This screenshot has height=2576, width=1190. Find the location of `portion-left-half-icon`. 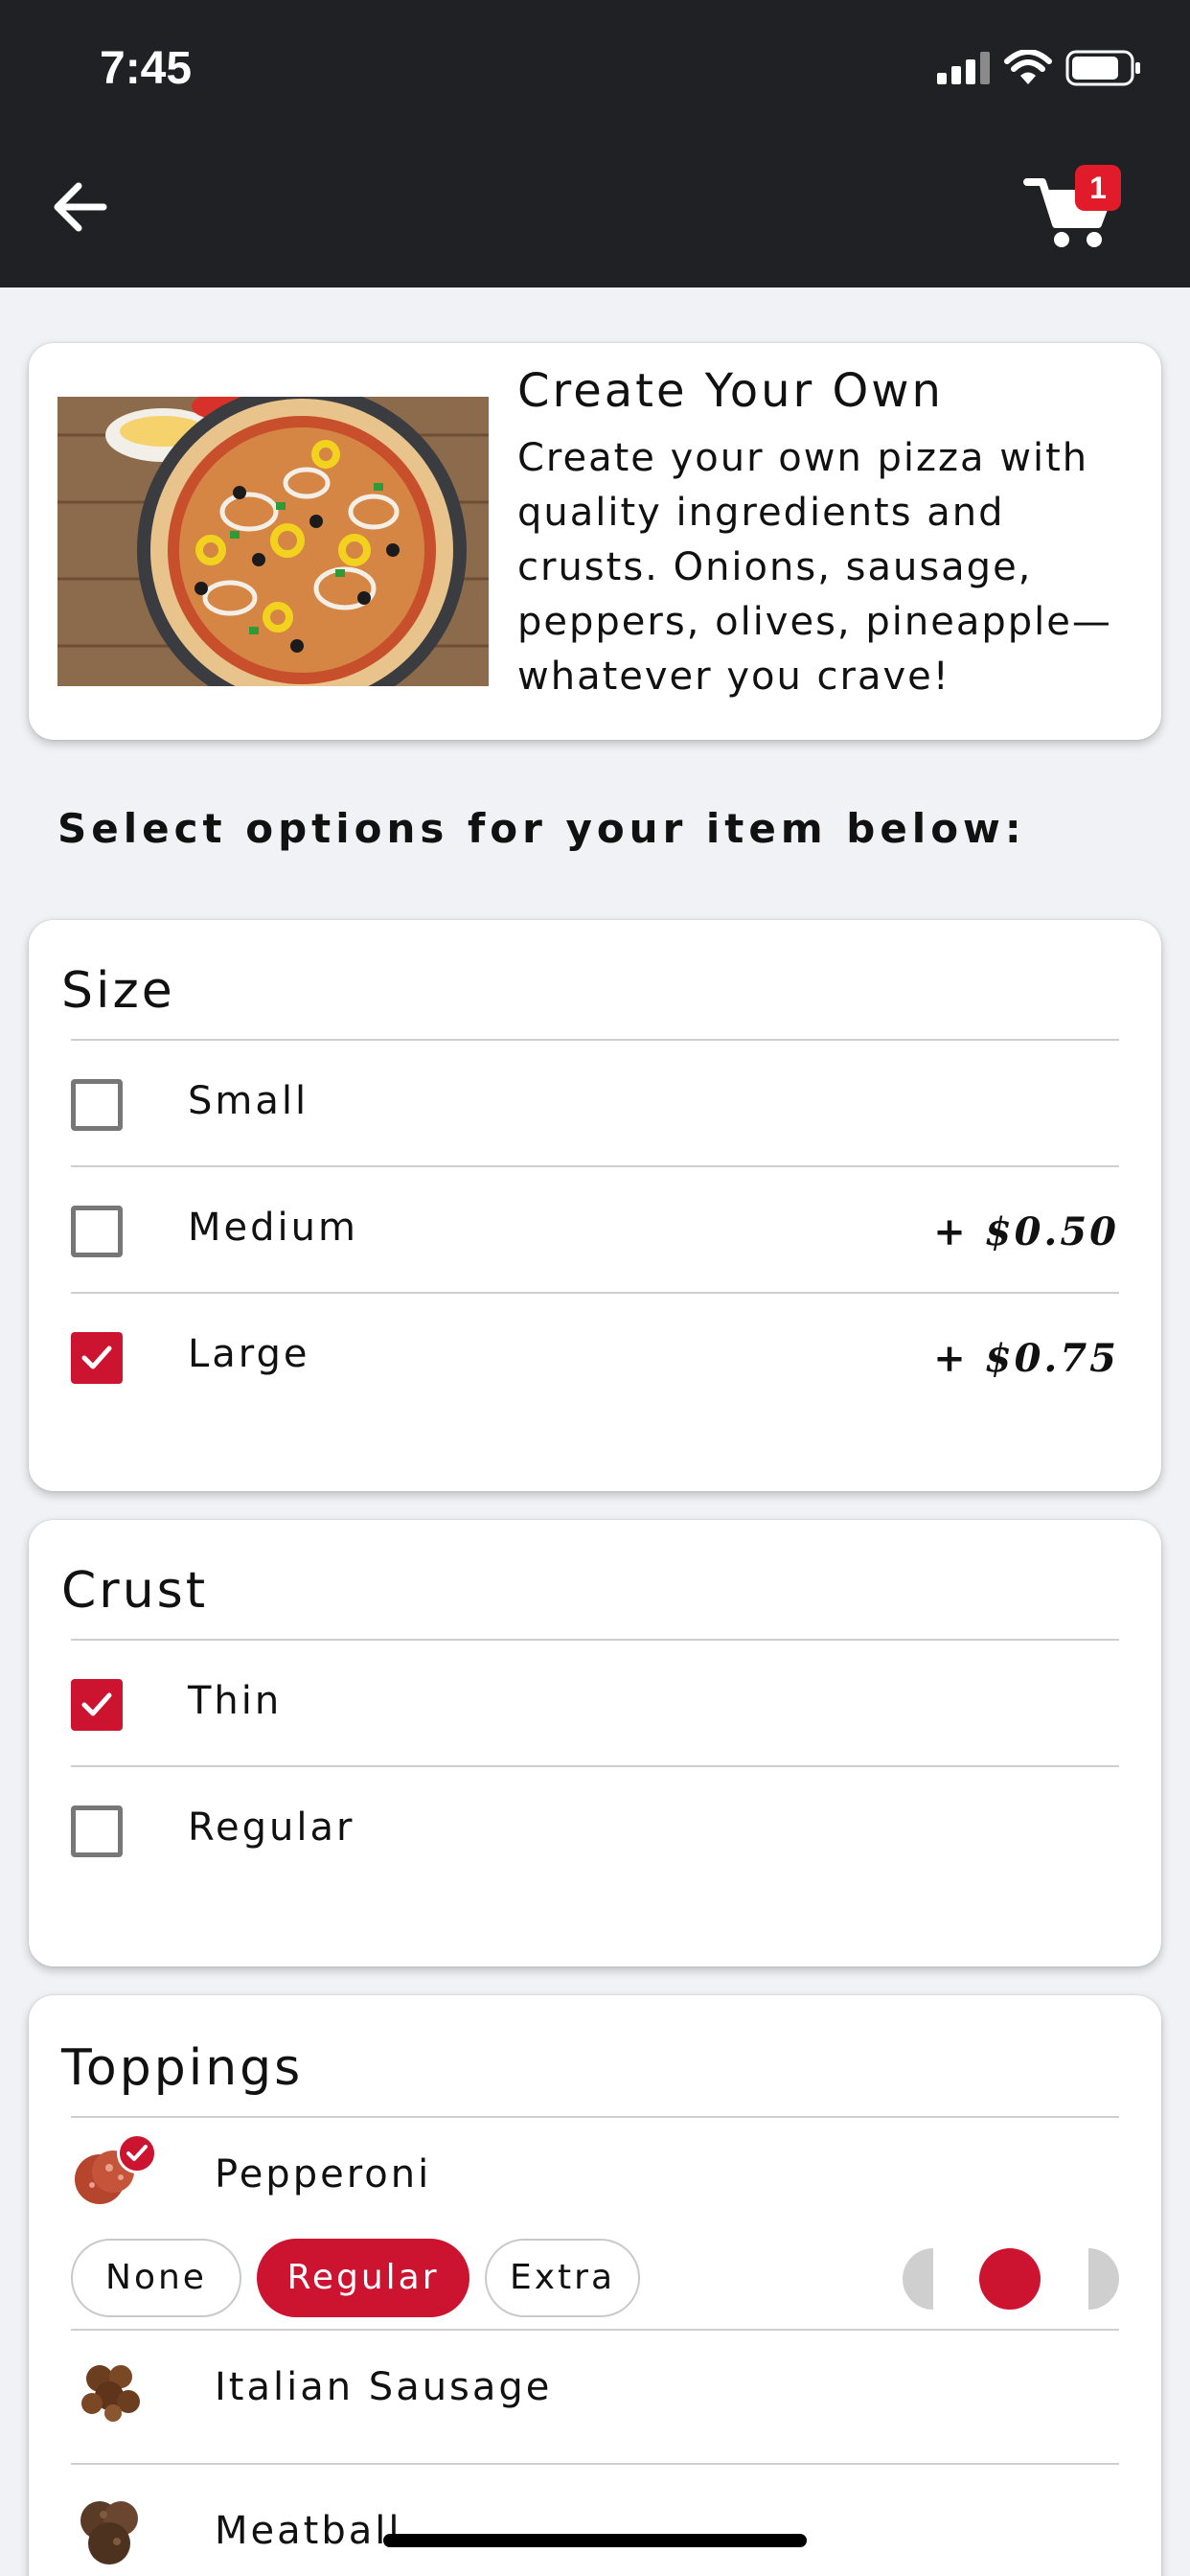

portion-left-half-icon is located at coordinates (918, 2279).